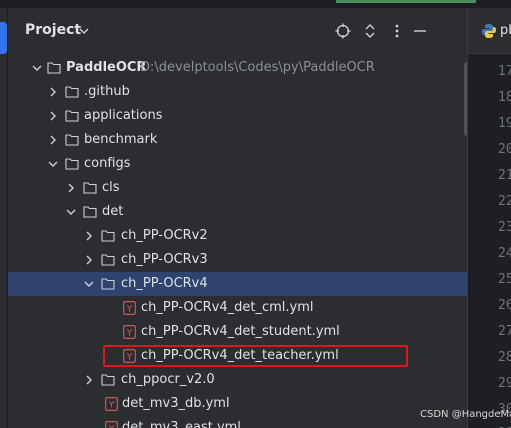 Image resolution: width=511 pixels, height=428 pixels. Describe the element at coordinates (237, 260) in the screenshot. I see `tree-row-ch-pp-ocrv3: ch_PP-OCRv3` at that location.